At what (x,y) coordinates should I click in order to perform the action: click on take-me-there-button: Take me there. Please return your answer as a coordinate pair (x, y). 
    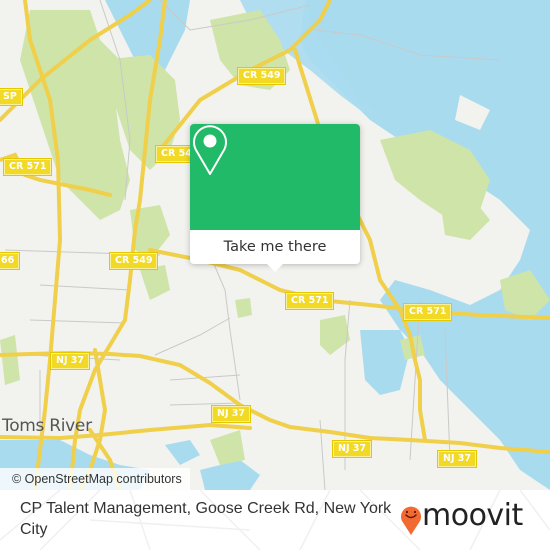
    Looking at the image, I should click on (275, 247).